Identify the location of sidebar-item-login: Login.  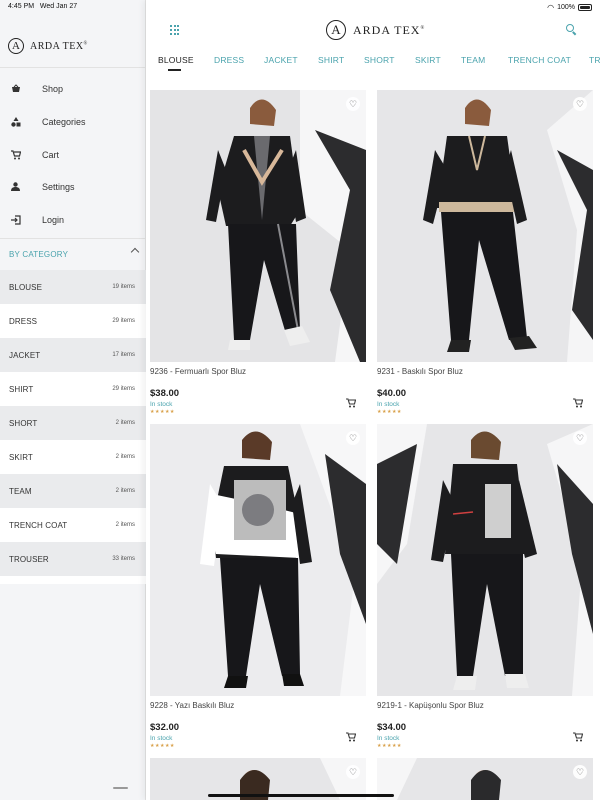
(73, 219).